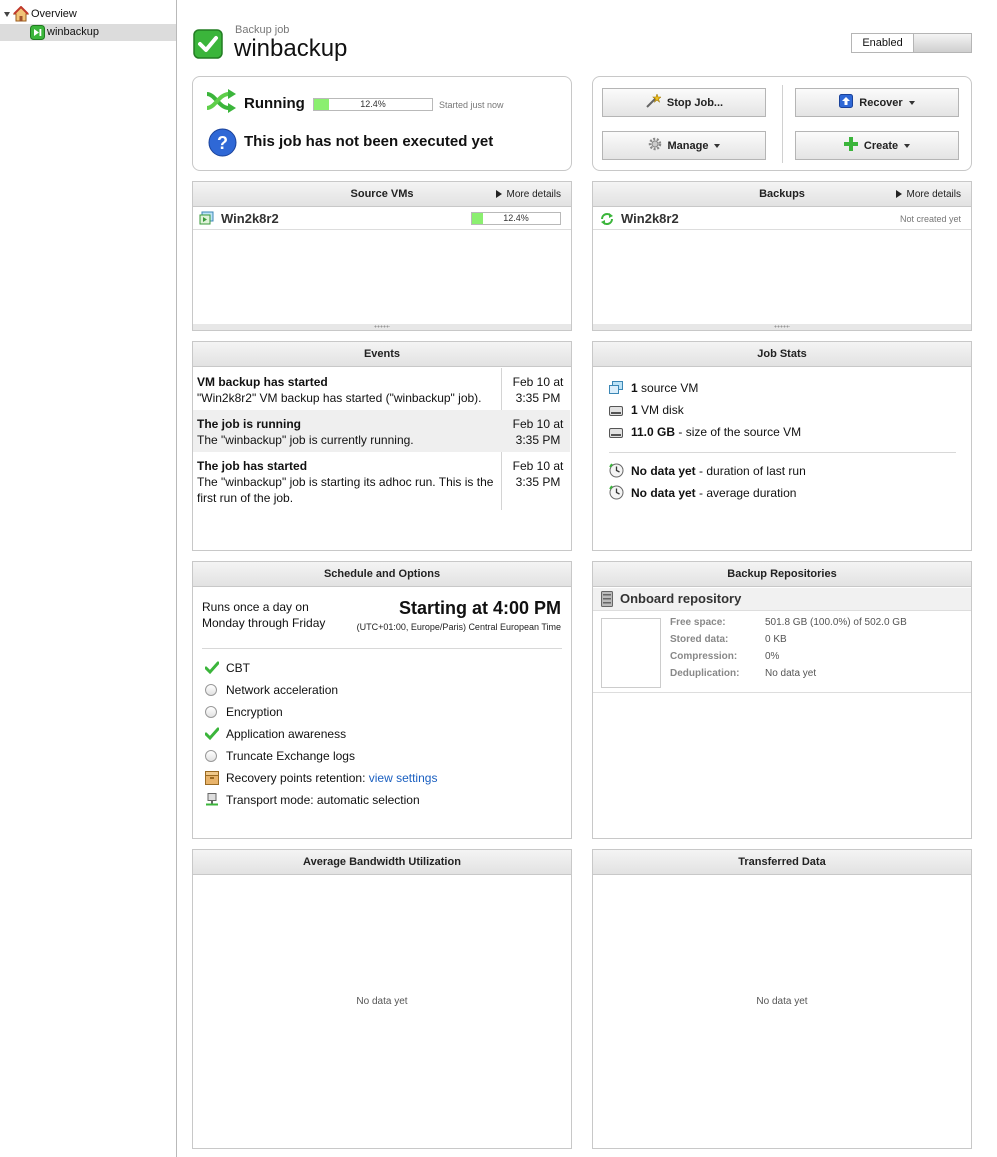 The image size is (997, 1157). Describe the element at coordinates (222, 144) in the screenshot. I see `question-icon: ?` at that location.